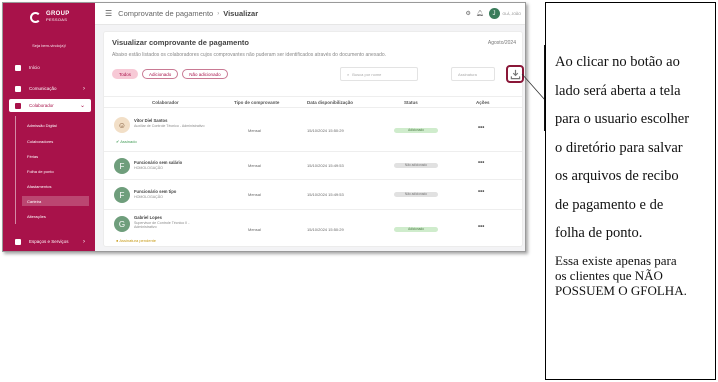  I want to click on annotation-line: POSSUEM O GFOLHA., so click(621, 290).